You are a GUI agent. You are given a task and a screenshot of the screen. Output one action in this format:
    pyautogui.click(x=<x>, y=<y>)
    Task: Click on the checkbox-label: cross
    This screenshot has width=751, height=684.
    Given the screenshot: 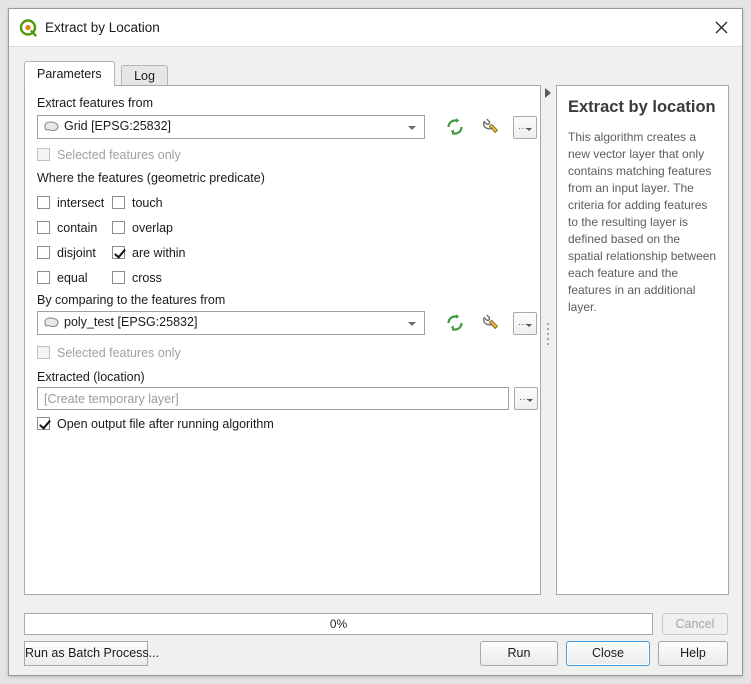 What is the action you would take?
    pyautogui.click(x=147, y=278)
    